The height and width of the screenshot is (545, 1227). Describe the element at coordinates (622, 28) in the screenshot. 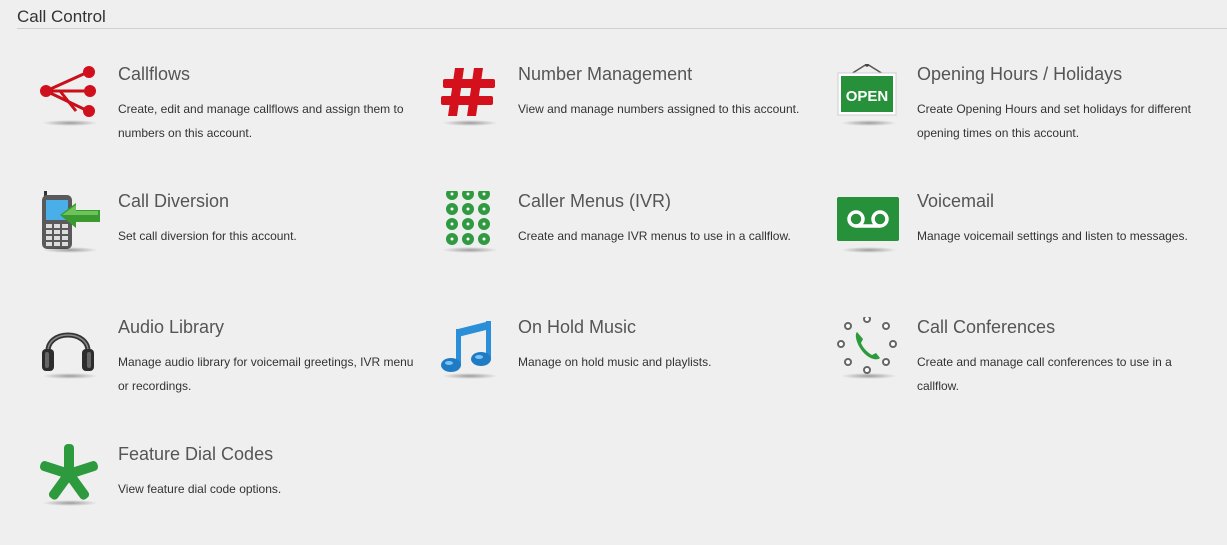

I see `section-divider` at that location.